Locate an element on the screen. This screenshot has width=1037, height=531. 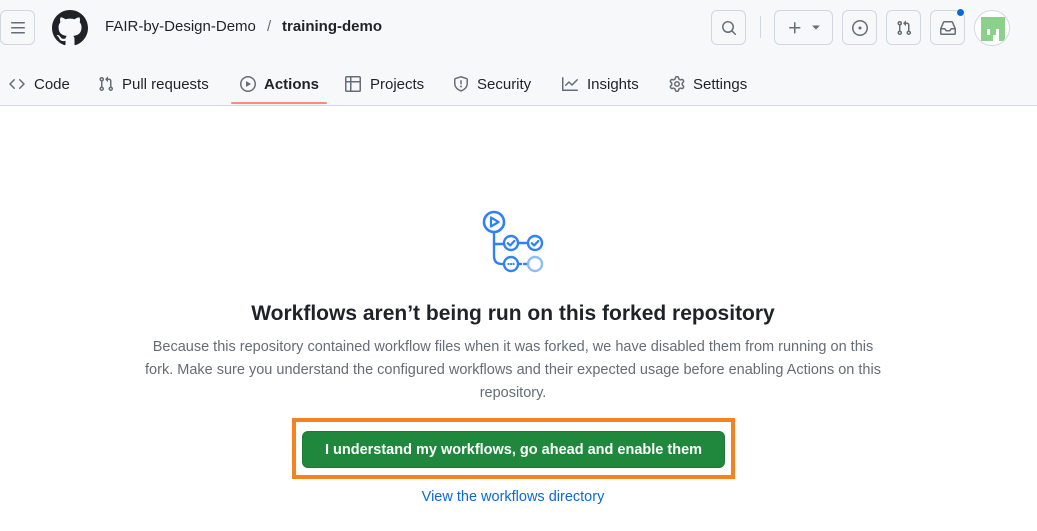
inbox-icon is located at coordinates (947, 27).